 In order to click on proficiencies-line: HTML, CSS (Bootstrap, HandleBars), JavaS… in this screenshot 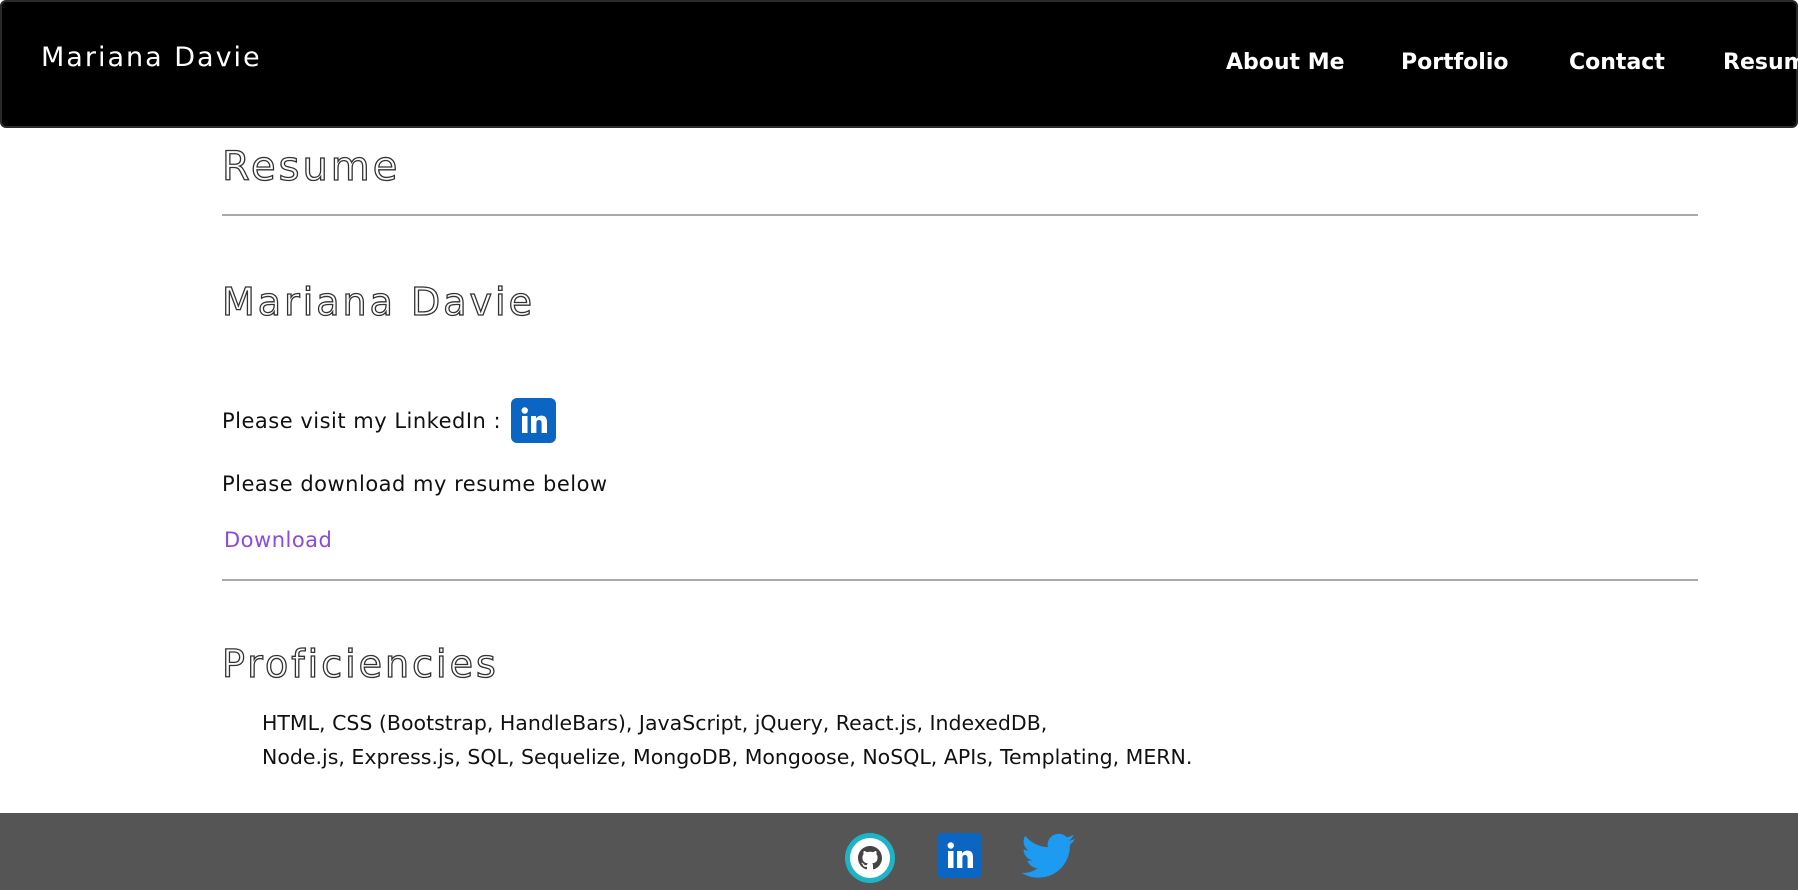, I will do `click(655, 723)`.